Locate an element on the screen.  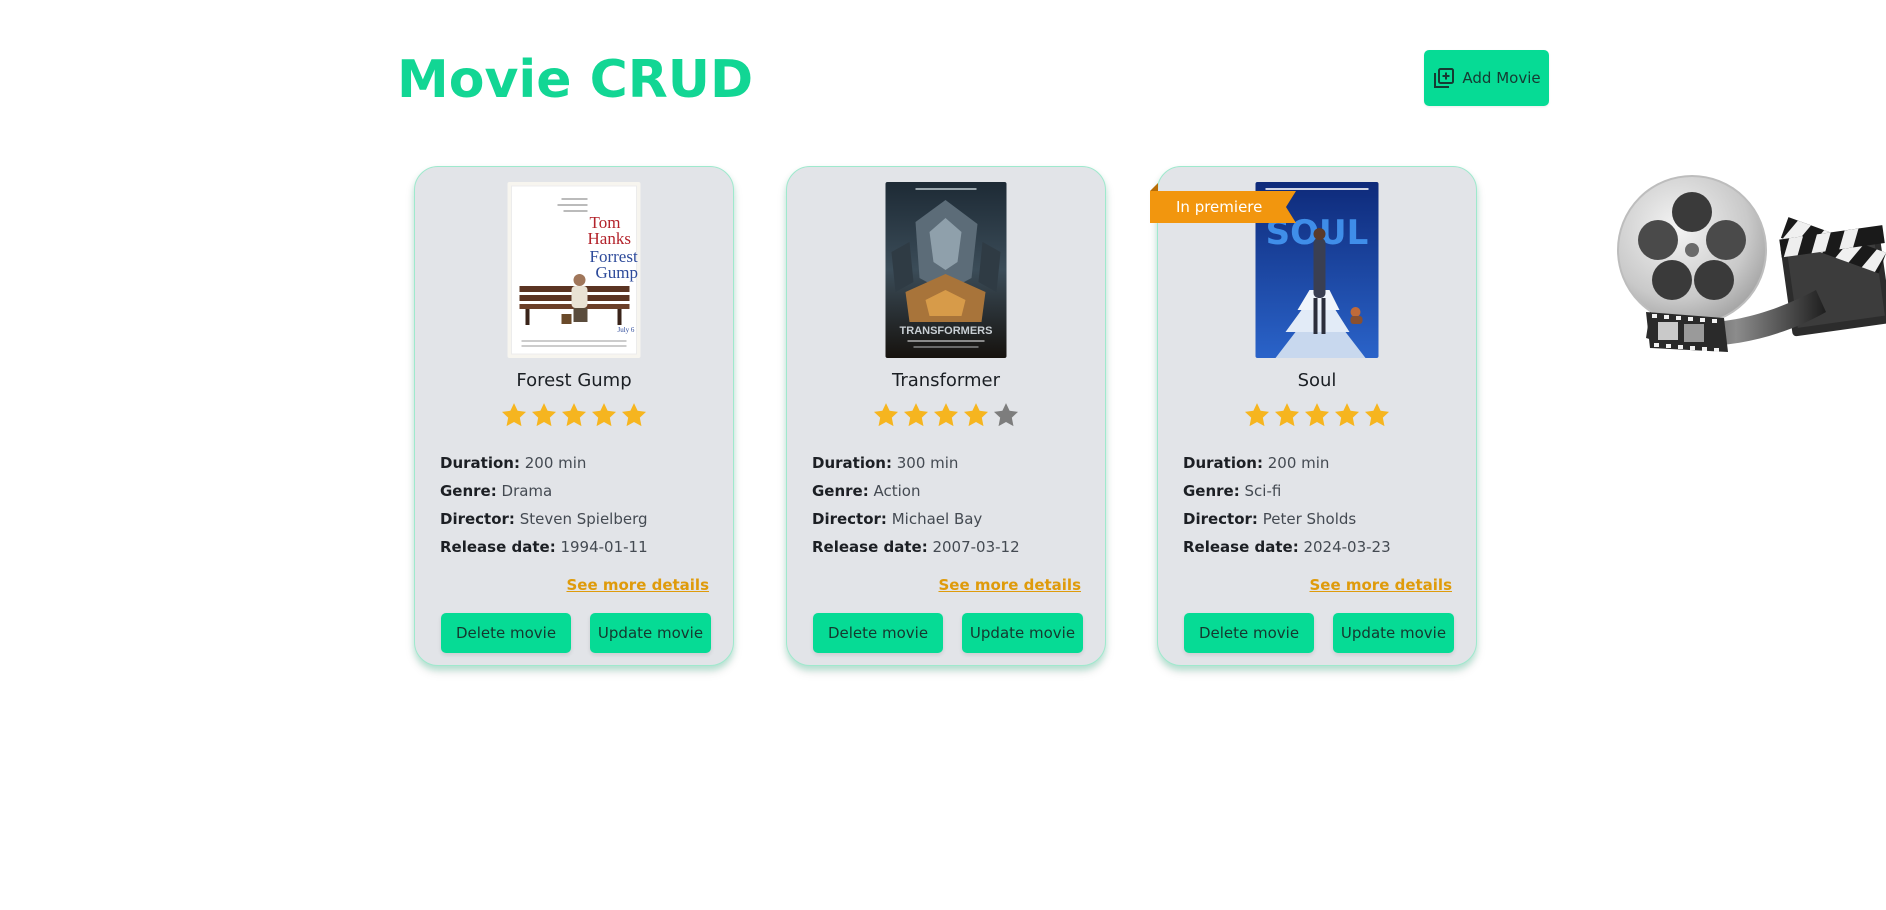
add-movie-label: Add Movie is located at coordinates (1501, 78).